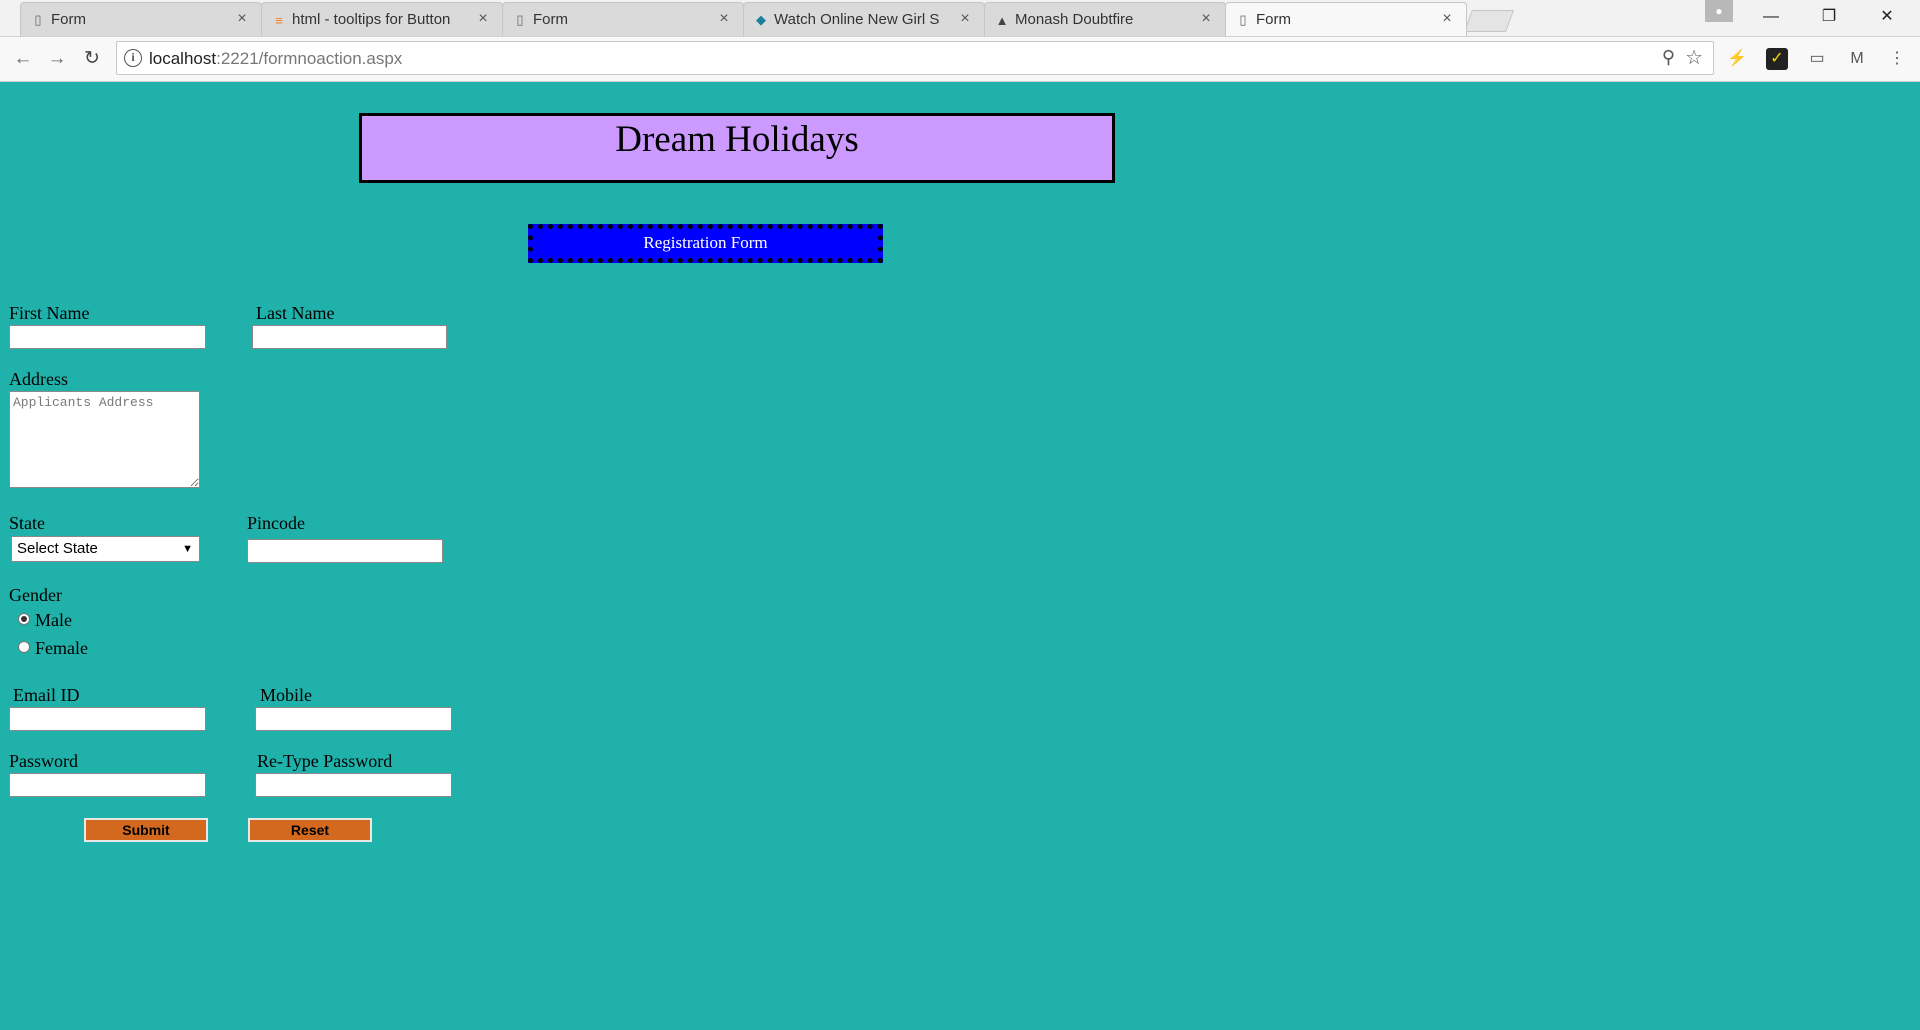 The width and height of the screenshot is (1920, 1030). I want to click on extension-m-icon: M, so click(1857, 59).